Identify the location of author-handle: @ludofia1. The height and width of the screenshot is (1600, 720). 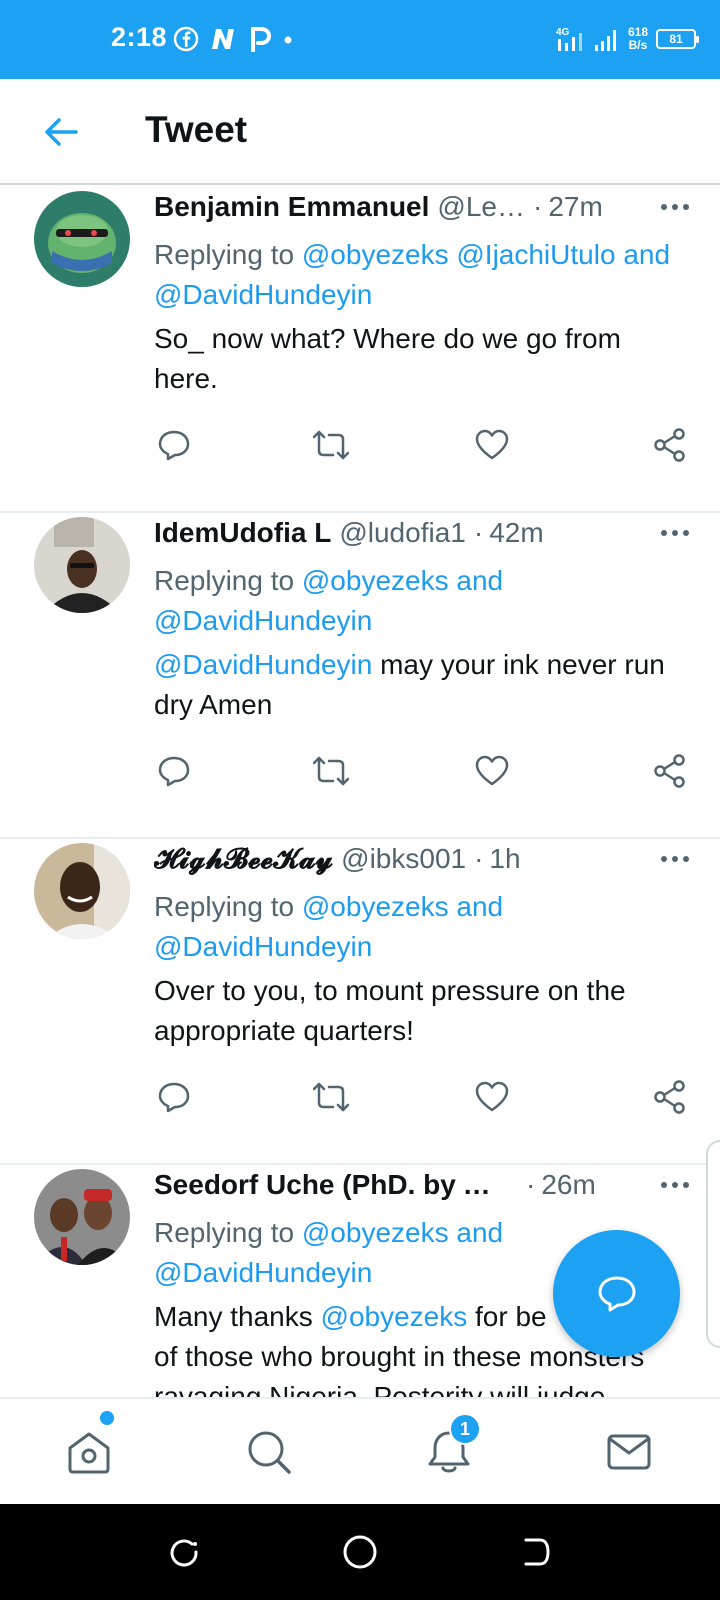
(402, 533).